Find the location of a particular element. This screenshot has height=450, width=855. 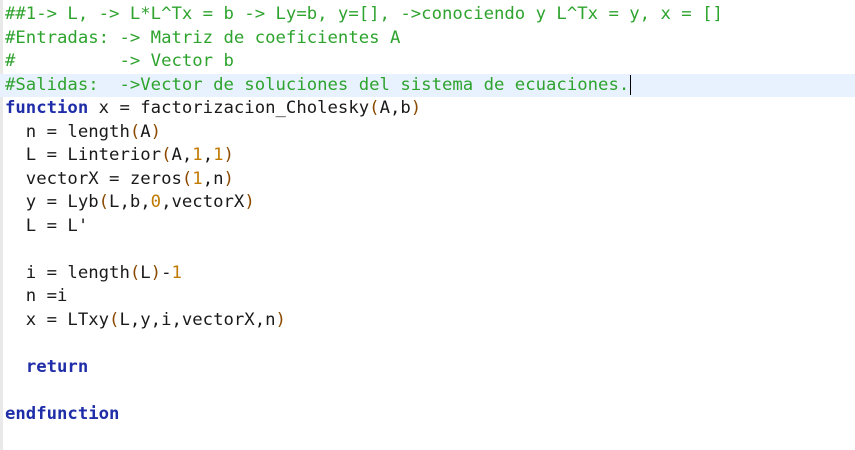

code-line: y = Lyb(L,b,0,vectorX) is located at coordinates (430, 203).